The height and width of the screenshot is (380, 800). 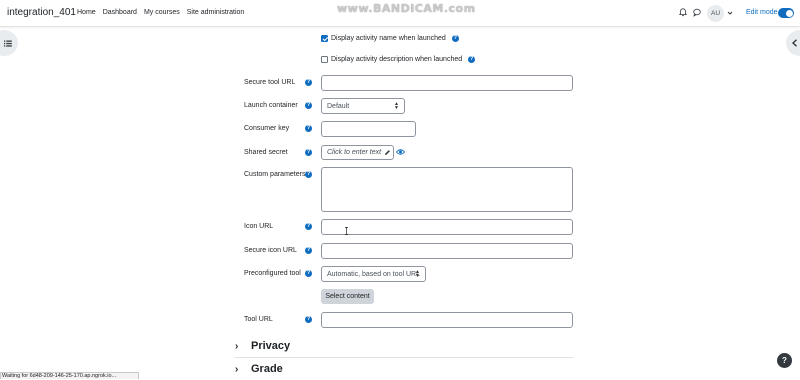 I want to click on display-description-checkbox, so click(x=324, y=59).